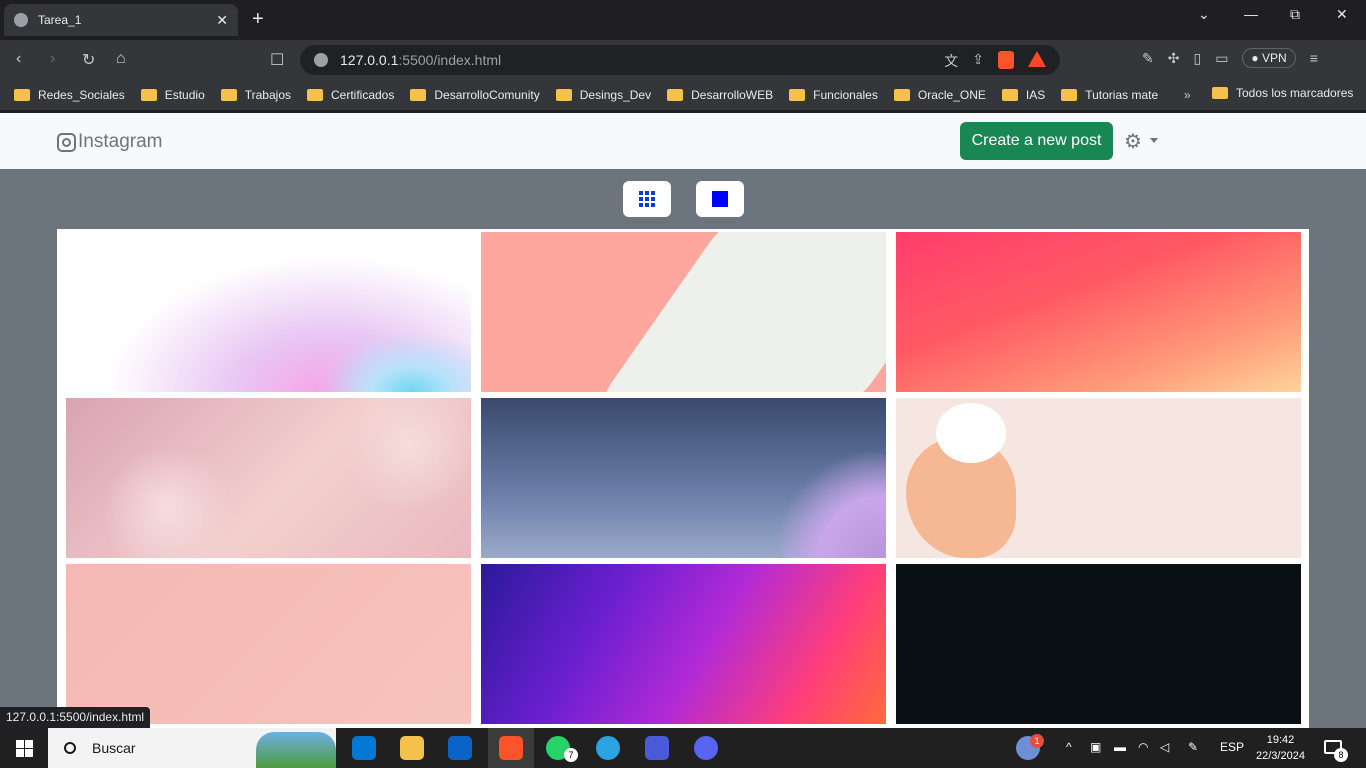  What do you see at coordinates (647, 199) in the screenshot?
I see `grid-view-button` at bounding box center [647, 199].